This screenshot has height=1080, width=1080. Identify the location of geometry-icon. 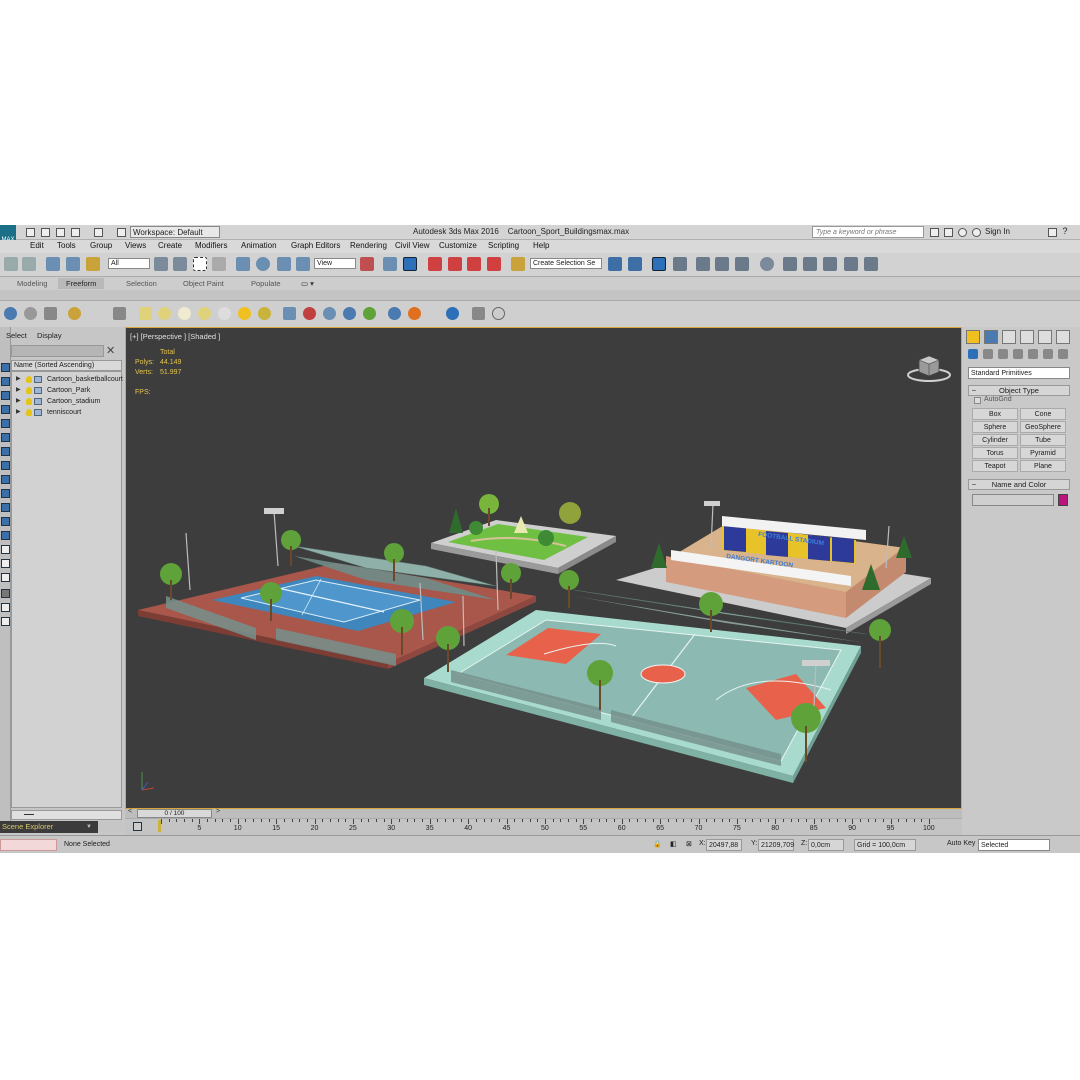
(973, 354).